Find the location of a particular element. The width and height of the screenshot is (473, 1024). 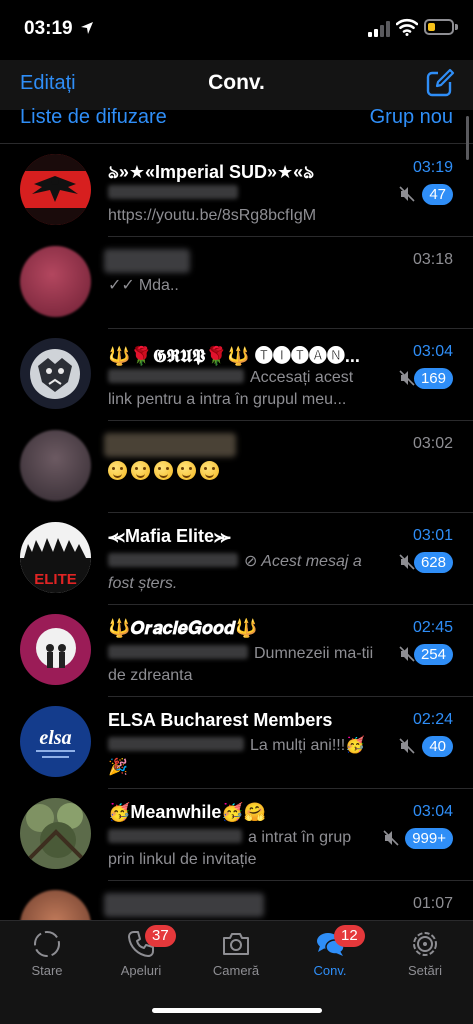

chat-name: ELSA Bucharest Members is located at coordinates (220, 720).